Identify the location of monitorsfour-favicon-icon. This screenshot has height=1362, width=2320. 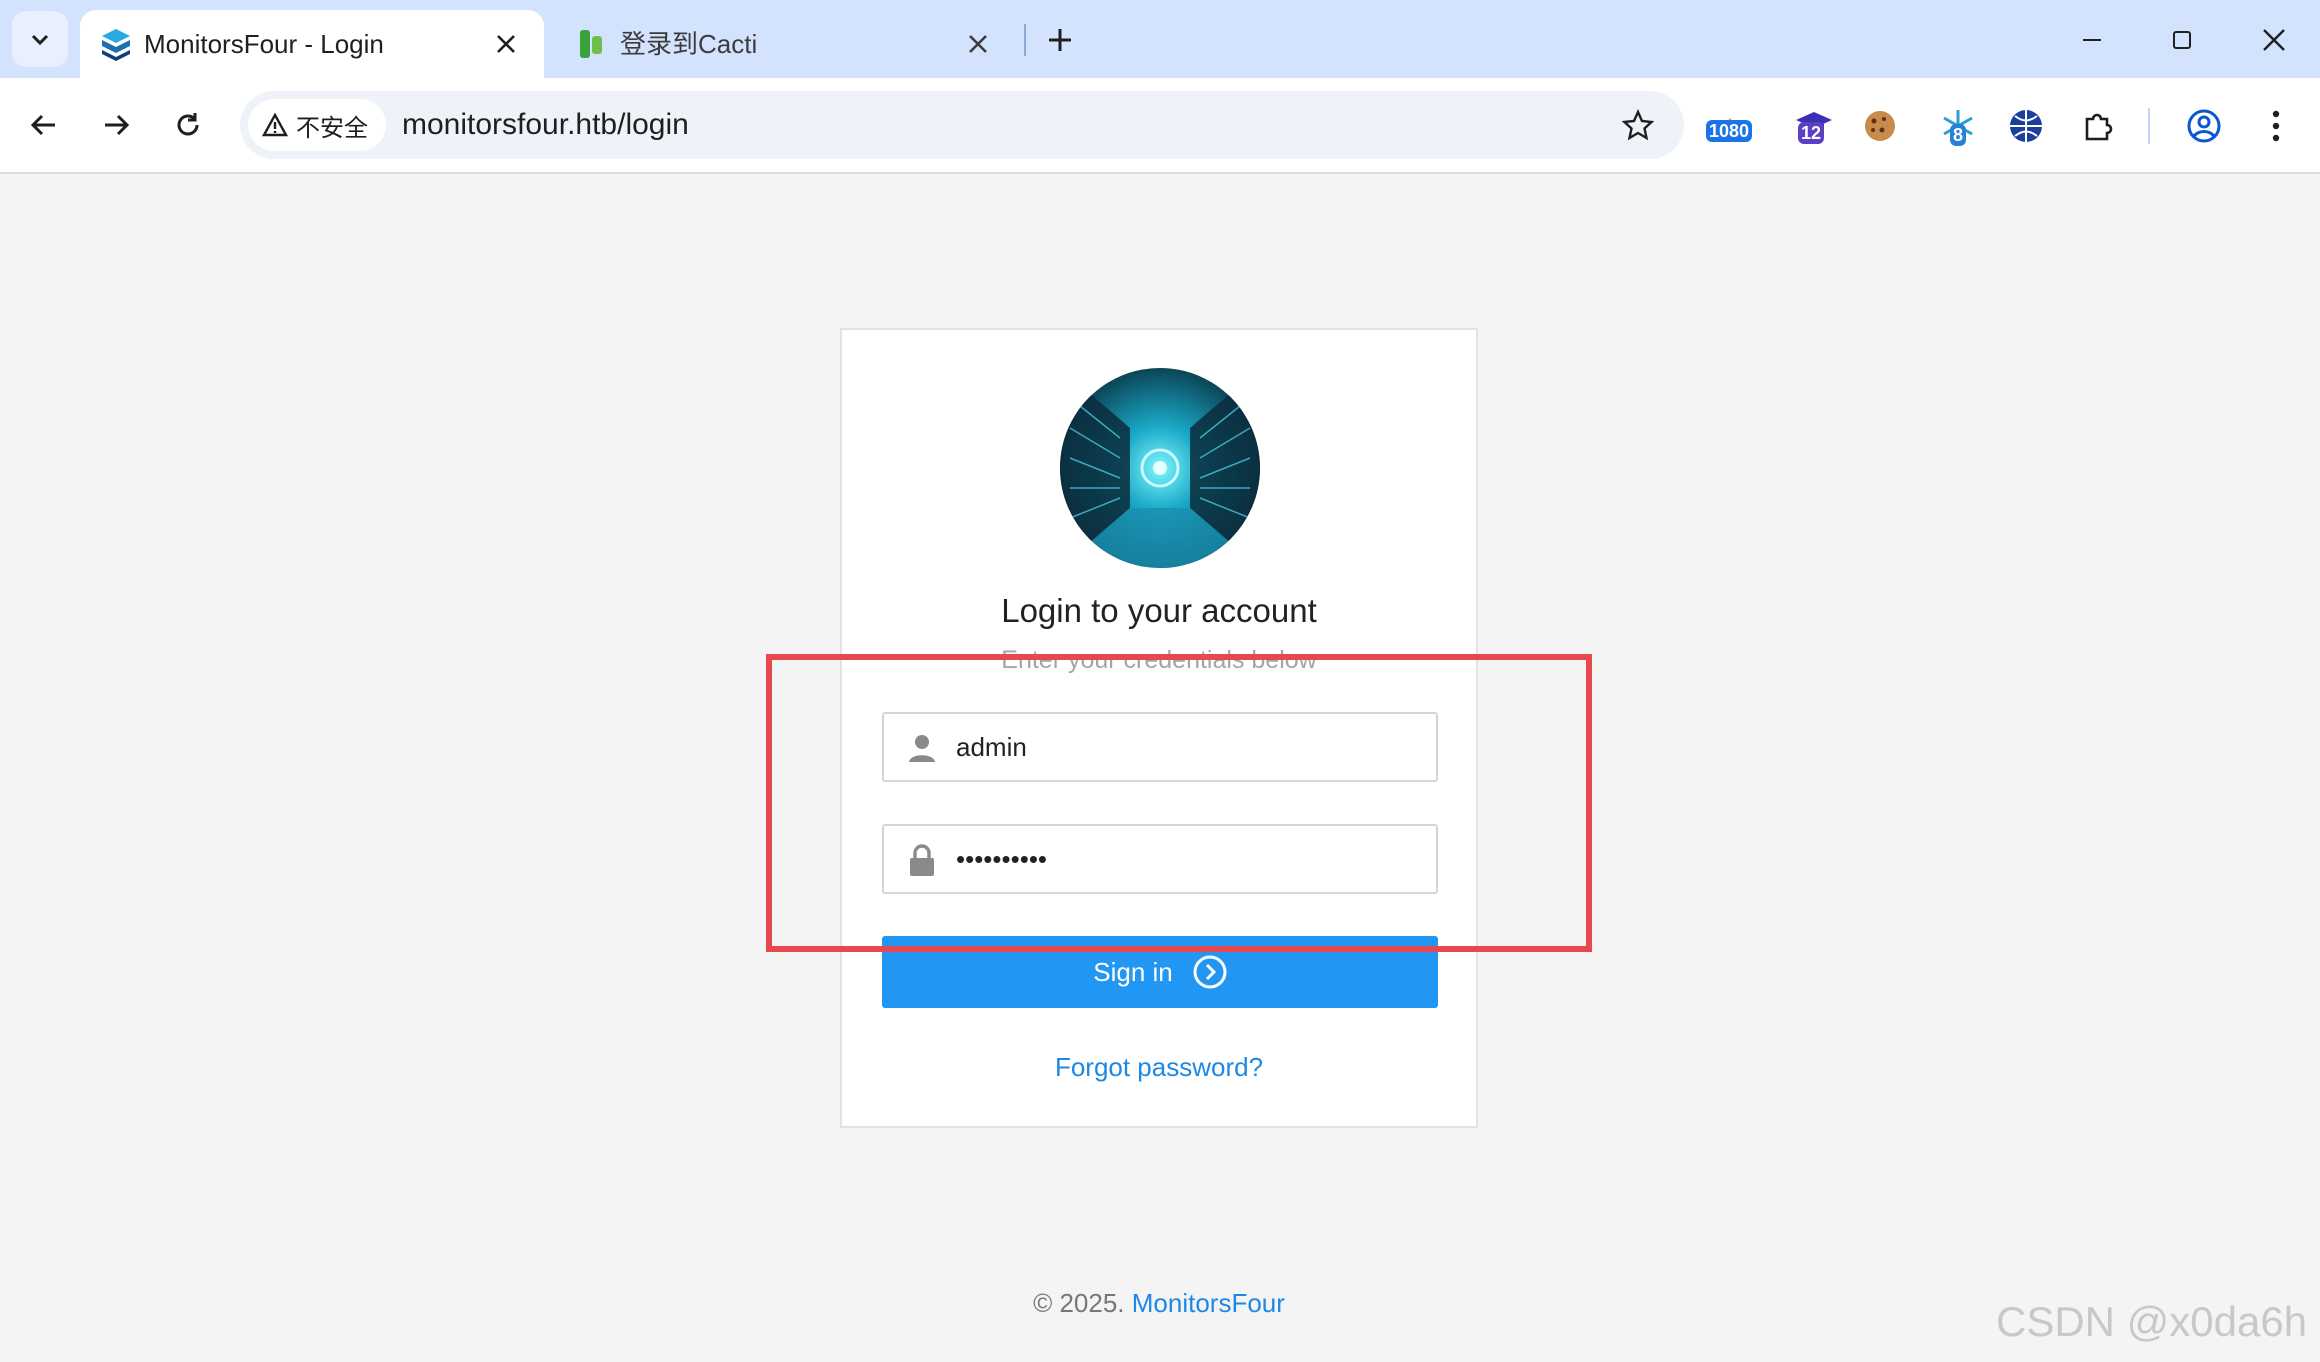
(116, 45).